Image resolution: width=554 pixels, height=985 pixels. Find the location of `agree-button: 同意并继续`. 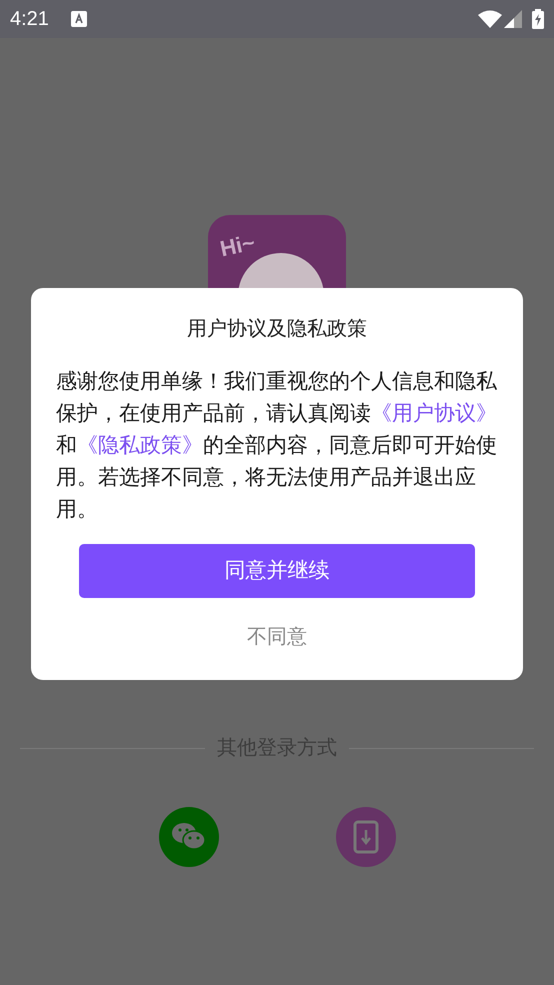

agree-button: 同意并继续 is located at coordinates (277, 571).